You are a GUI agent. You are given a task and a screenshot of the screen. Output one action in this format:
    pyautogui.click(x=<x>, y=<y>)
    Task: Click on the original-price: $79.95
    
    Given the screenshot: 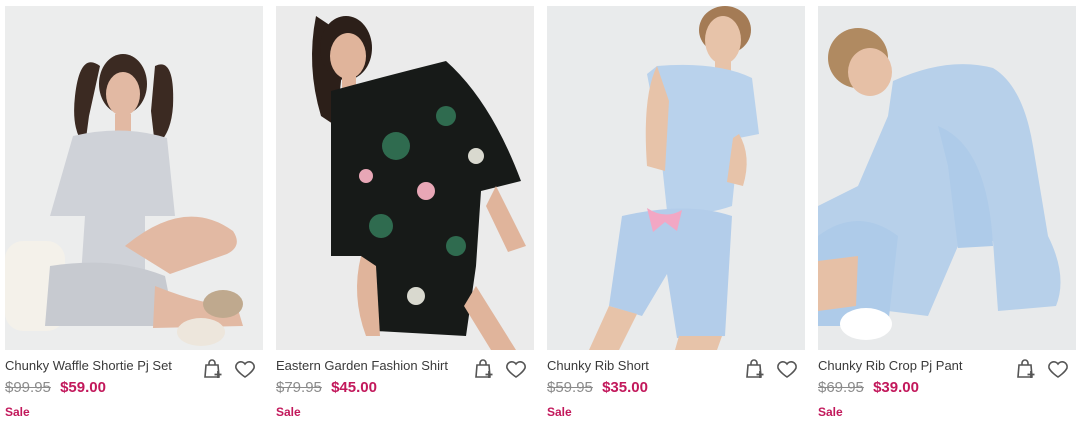 What is the action you would take?
    pyautogui.click(x=299, y=387)
    